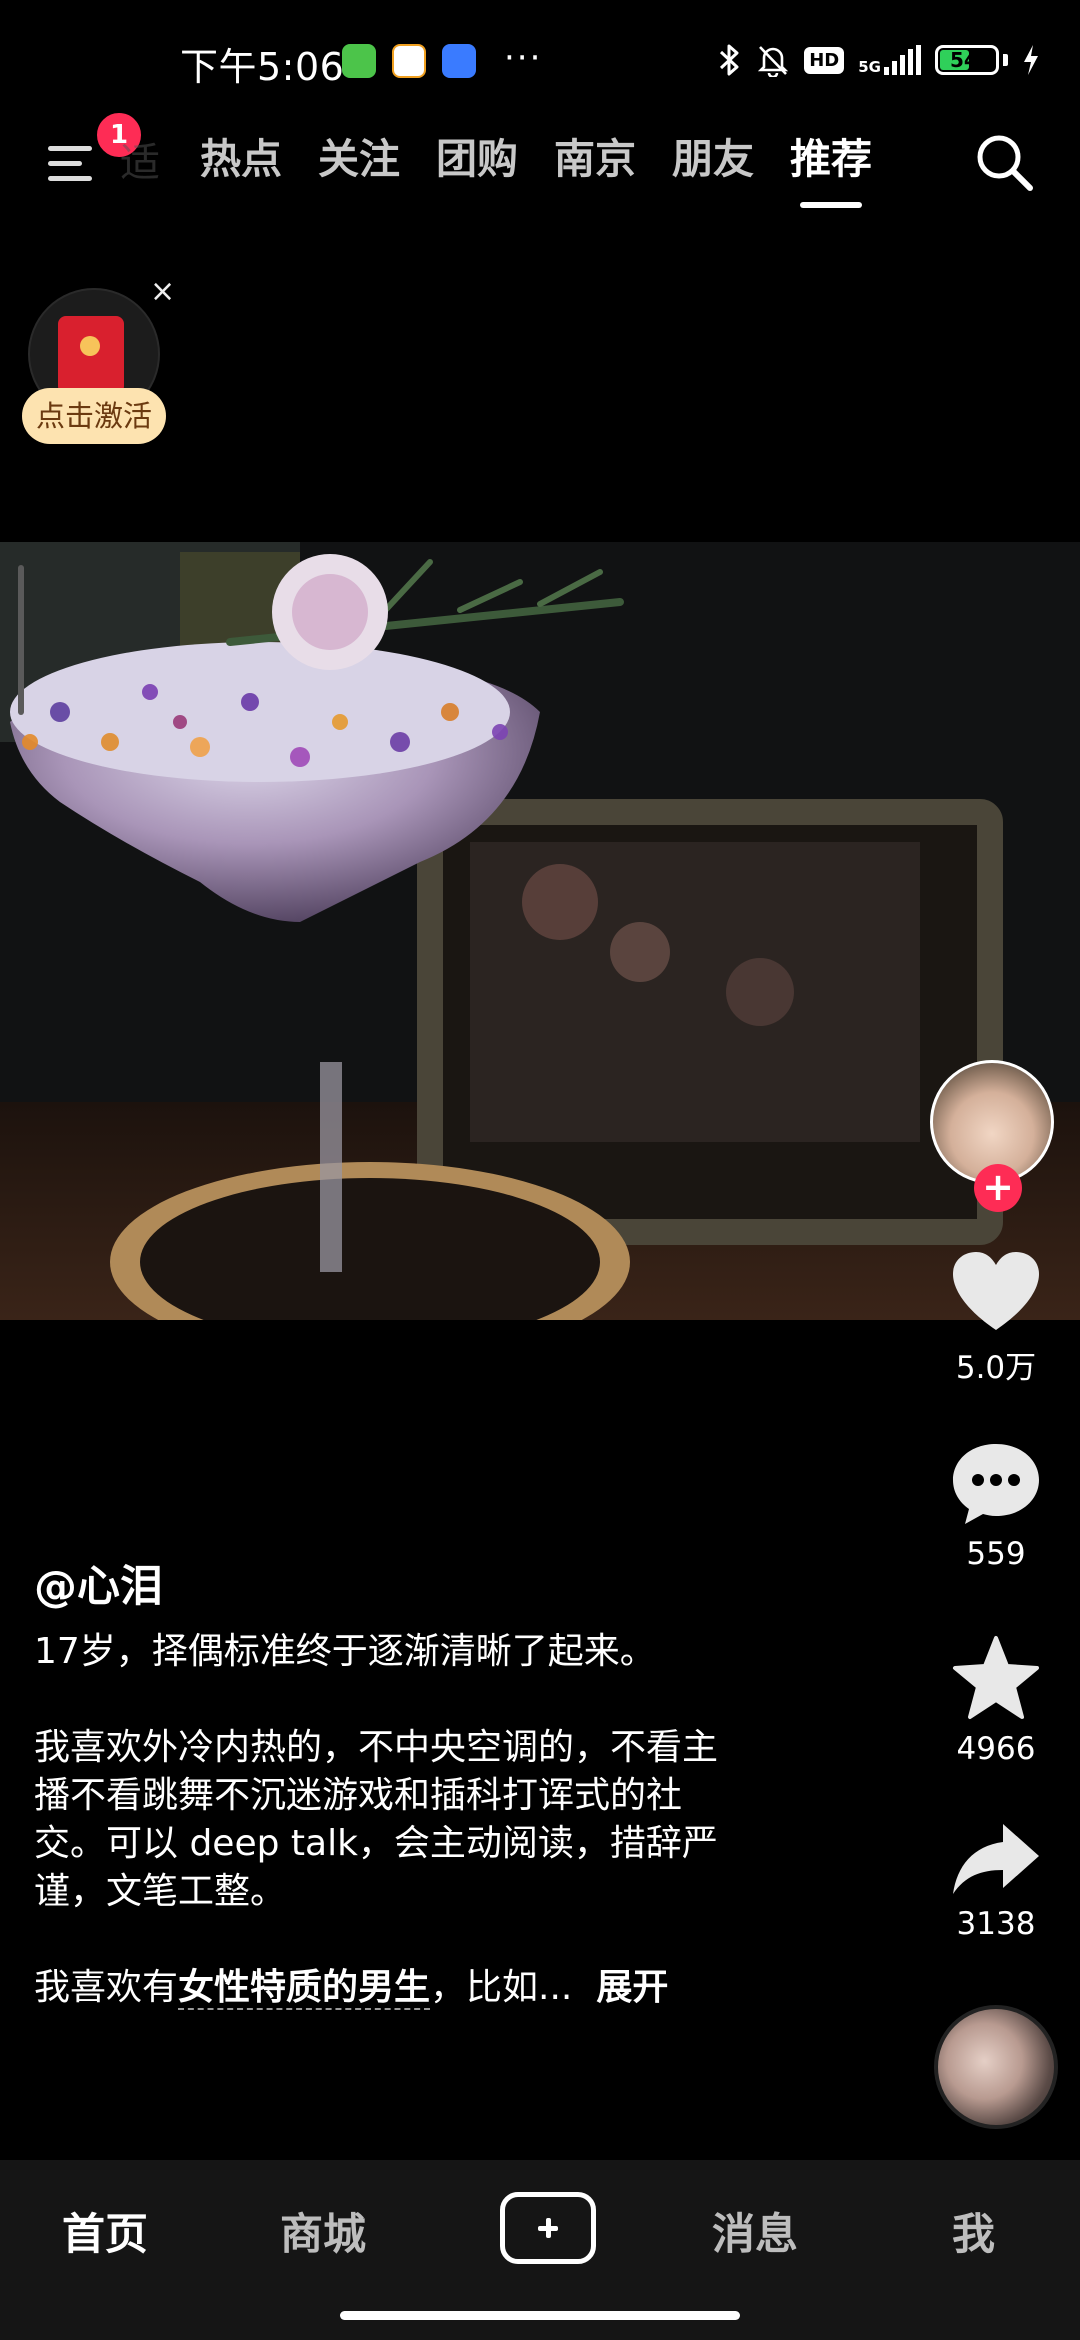 The width and height of the screenshot is (1080, 2340). I want to click on red-packet-widget: × 点击激活, so click(98, 362).